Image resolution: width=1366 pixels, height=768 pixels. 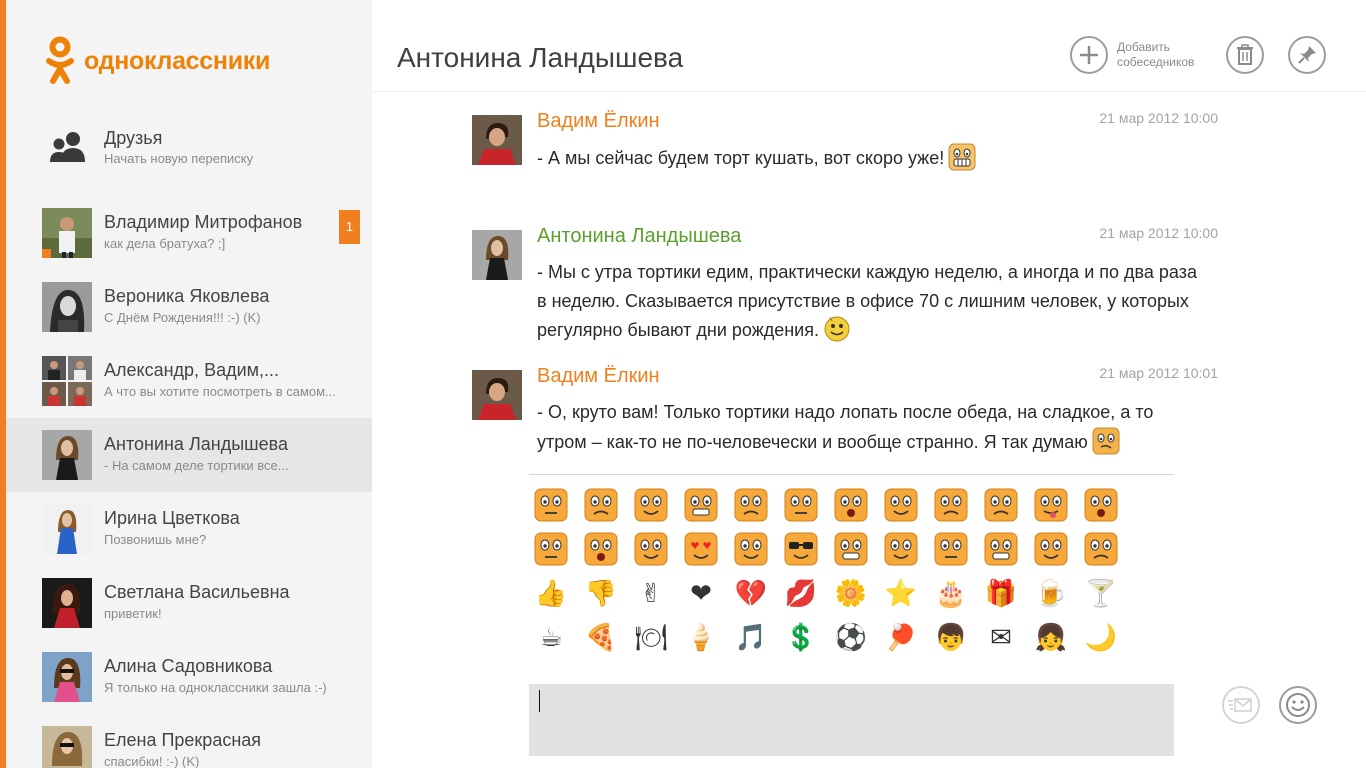 What do you see at coordinates (701, 593) in the screenshot?
I see `heart-icon: ❤` at bounding box center [701, 593].